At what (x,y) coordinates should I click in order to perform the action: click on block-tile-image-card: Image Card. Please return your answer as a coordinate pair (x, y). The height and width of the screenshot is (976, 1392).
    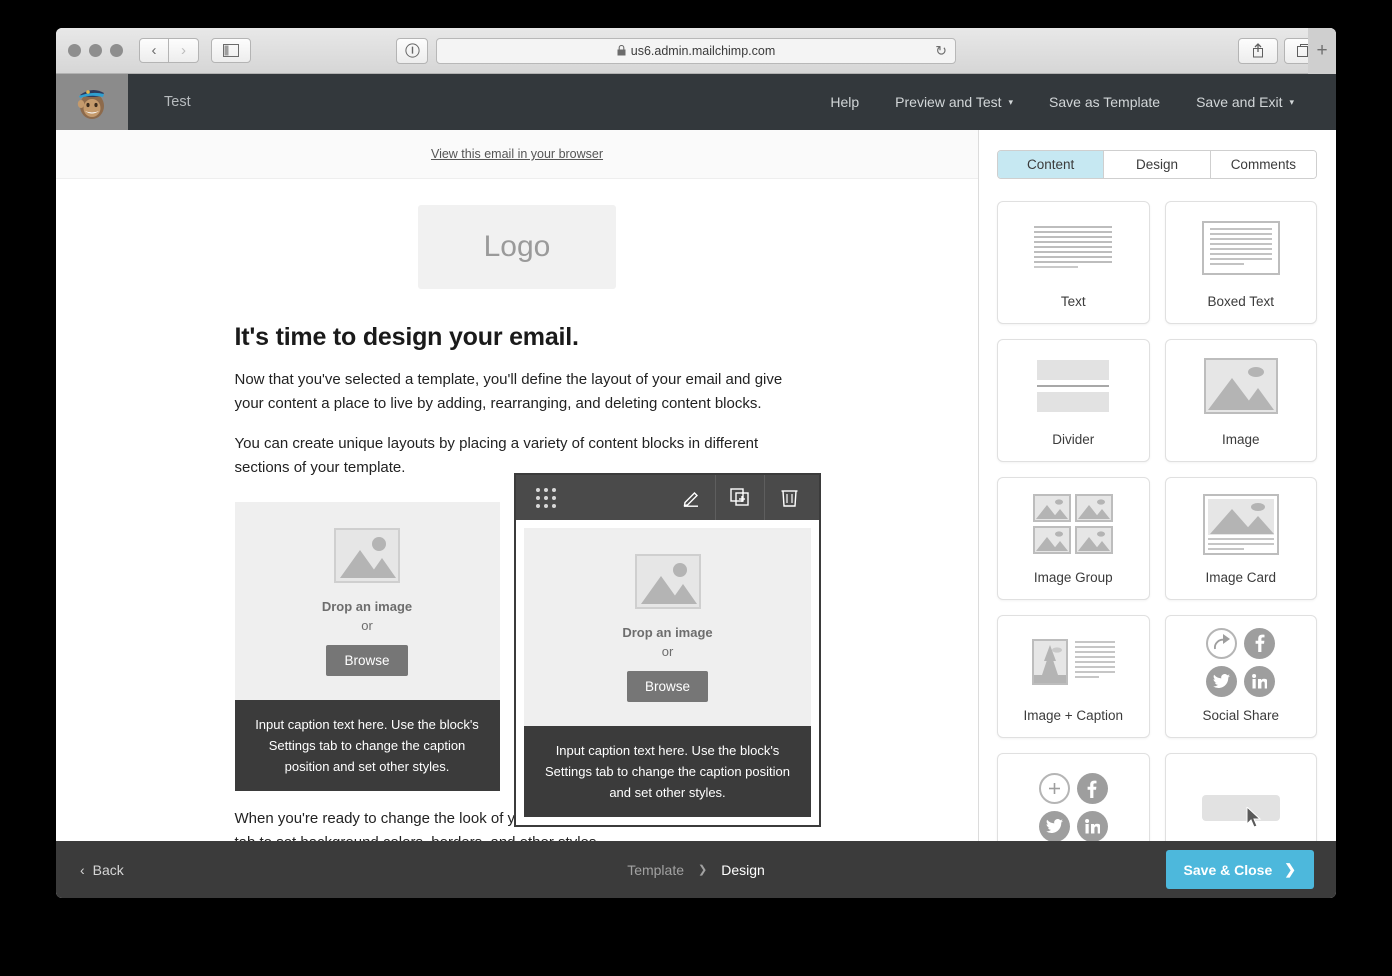
    Looking at the image, I should click on (1240, 539).